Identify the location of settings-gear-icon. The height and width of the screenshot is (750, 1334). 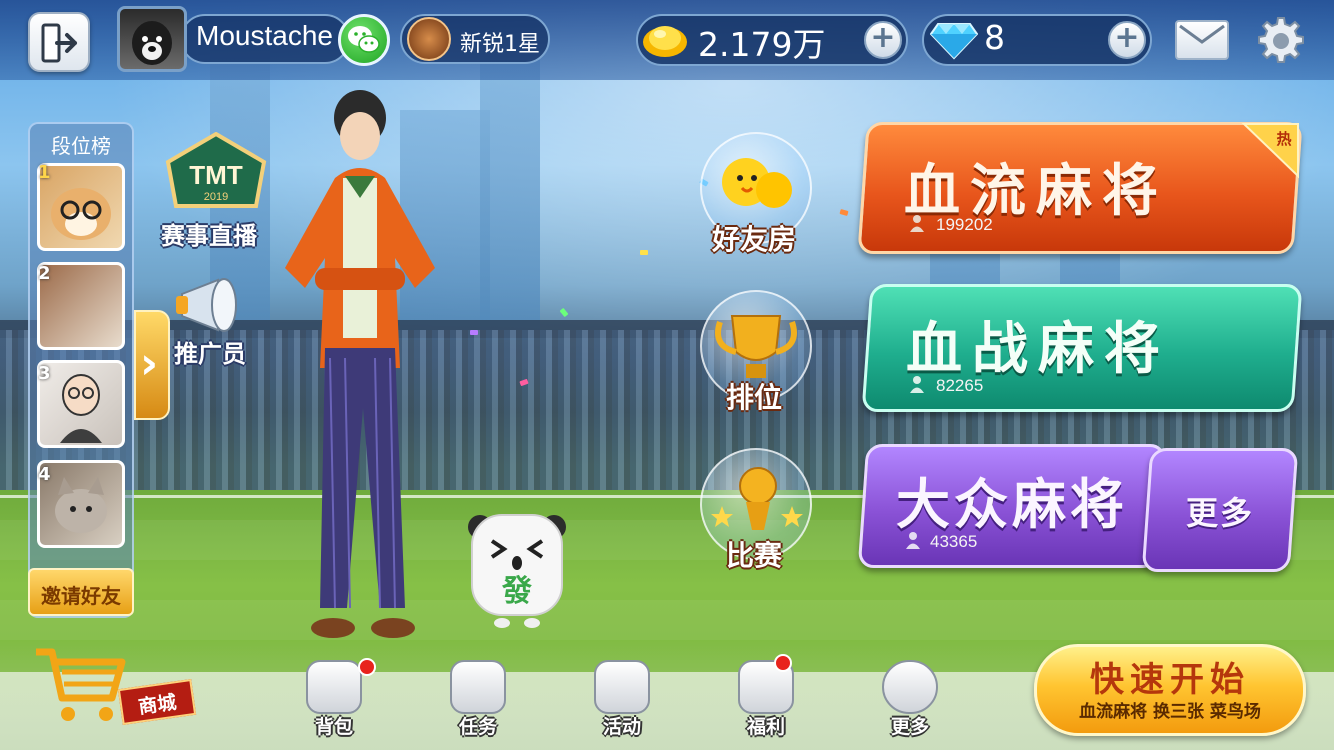
(1281, 41).